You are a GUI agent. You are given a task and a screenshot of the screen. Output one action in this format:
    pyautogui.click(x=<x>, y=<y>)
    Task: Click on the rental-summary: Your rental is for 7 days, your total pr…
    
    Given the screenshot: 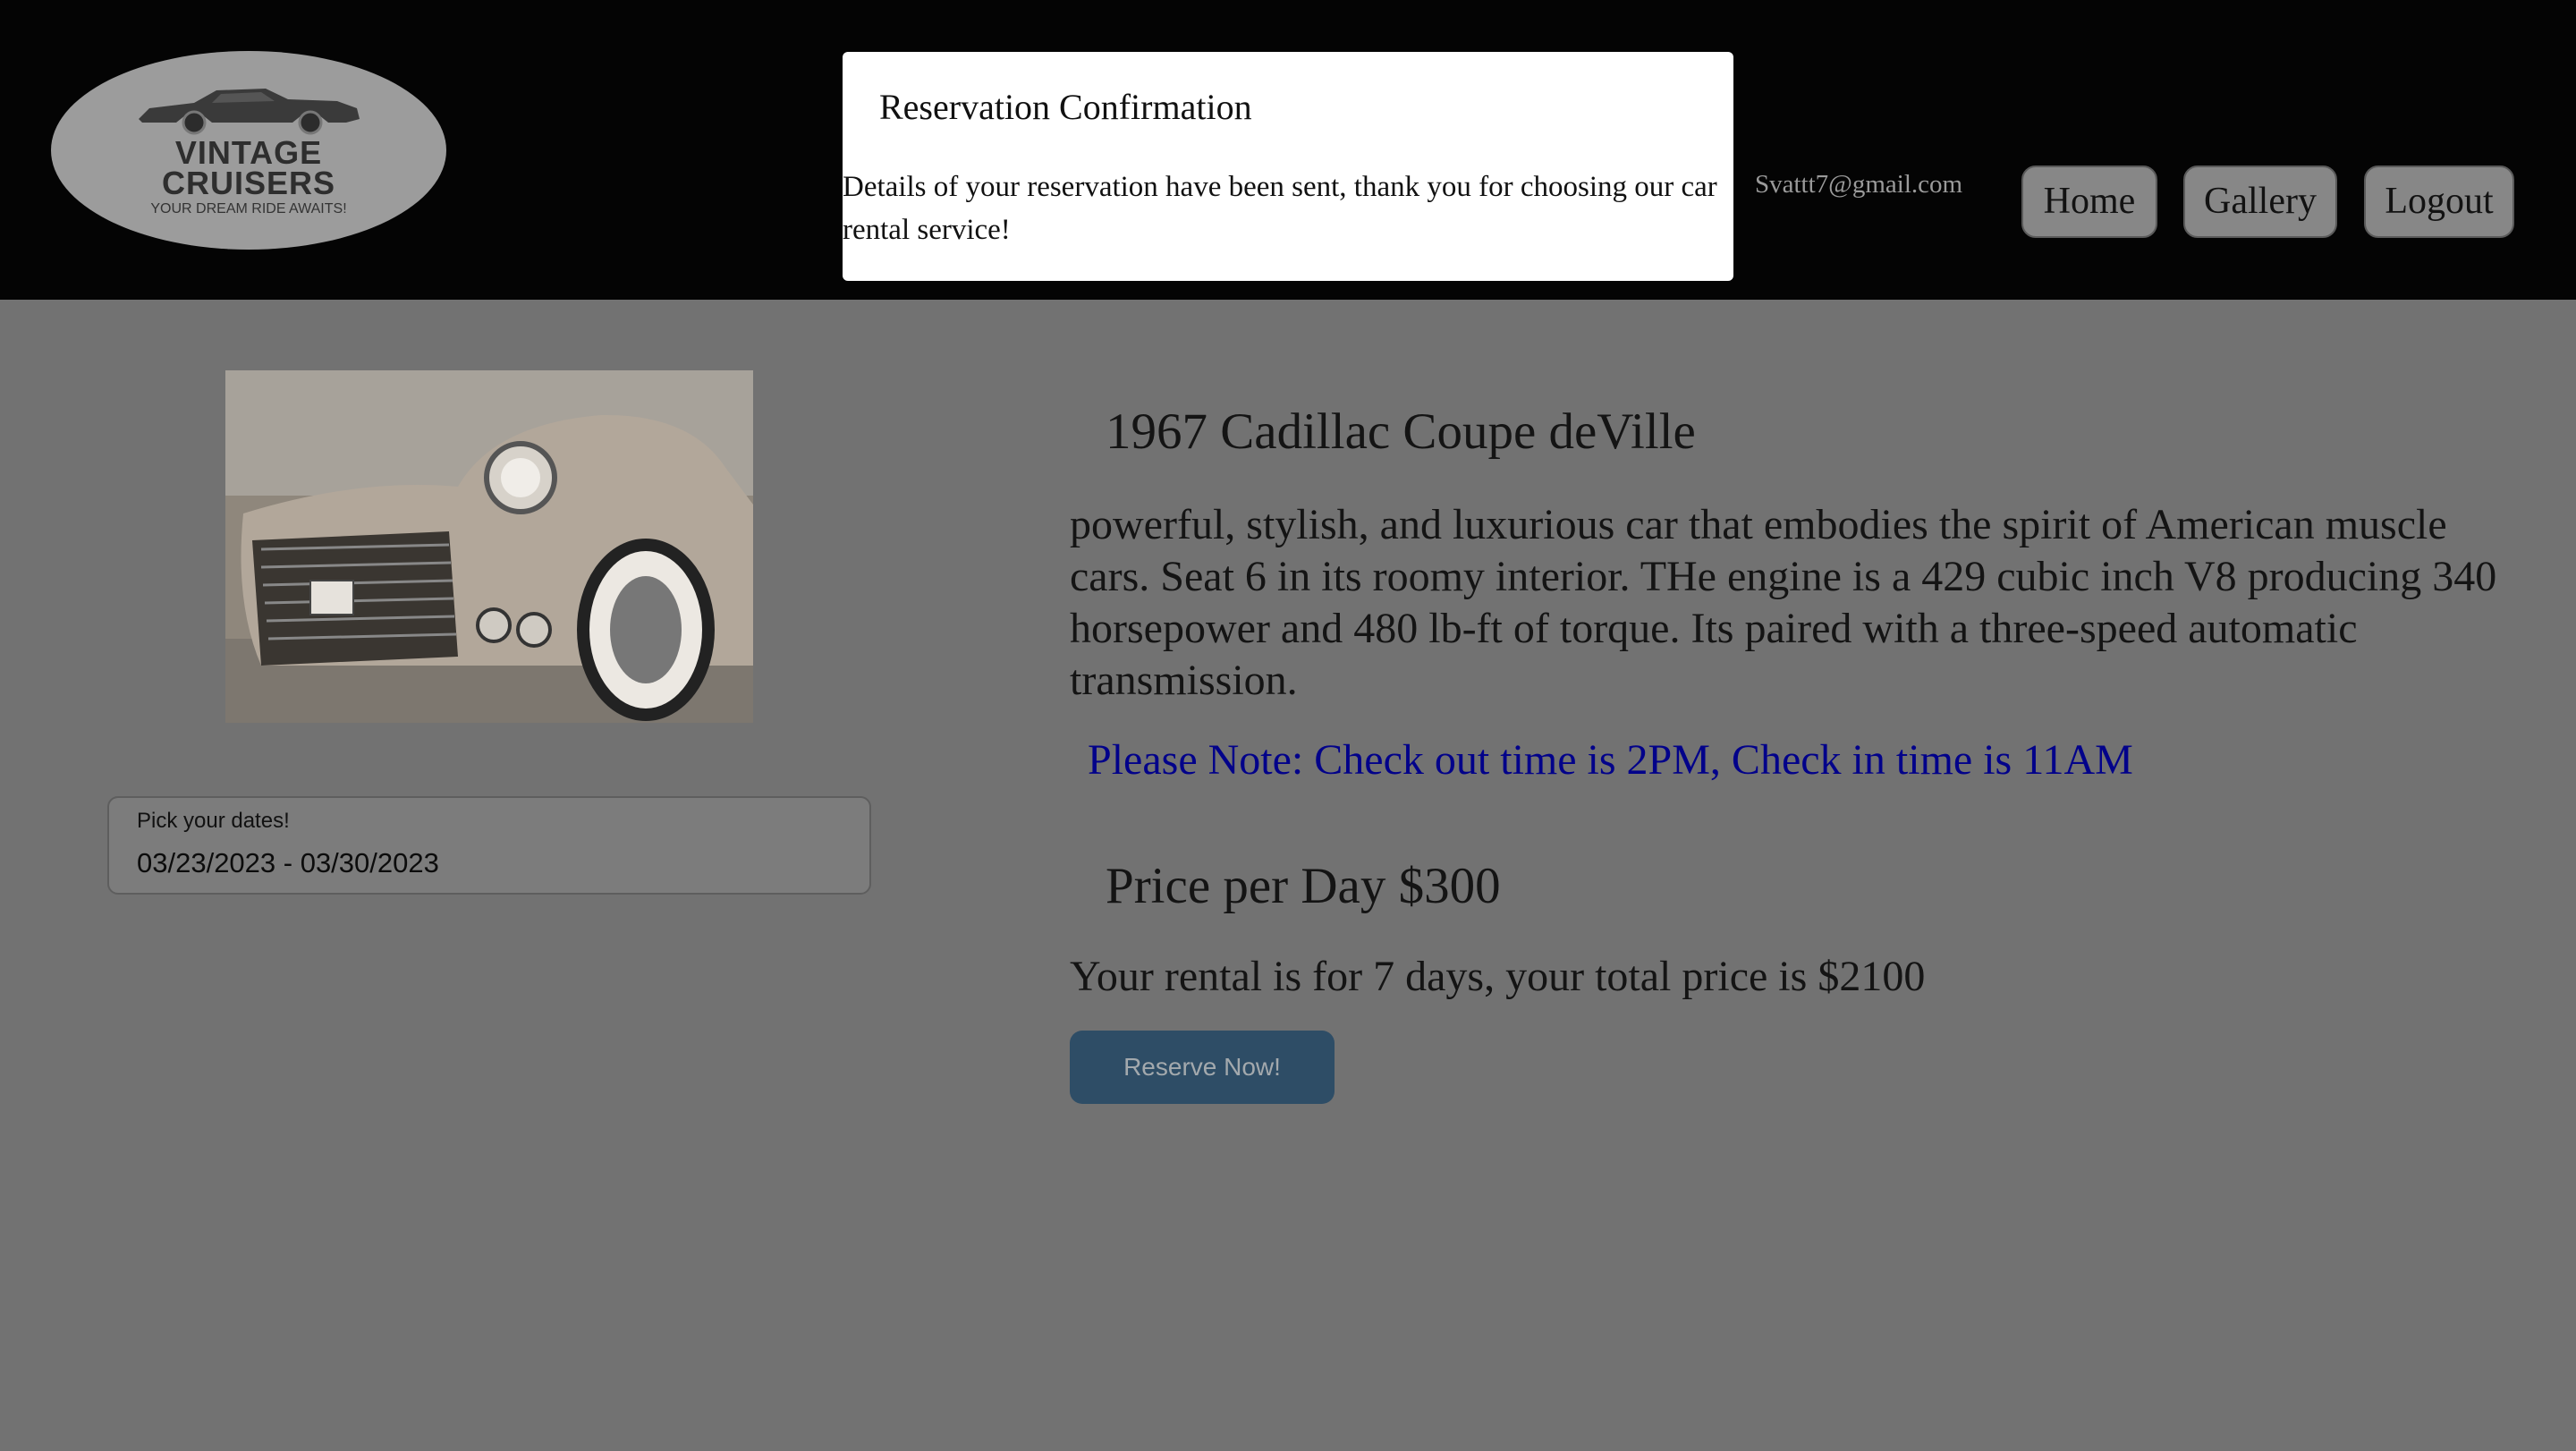 What is the action you would take?
    pyautogui.click(x=1498, y=976)
    